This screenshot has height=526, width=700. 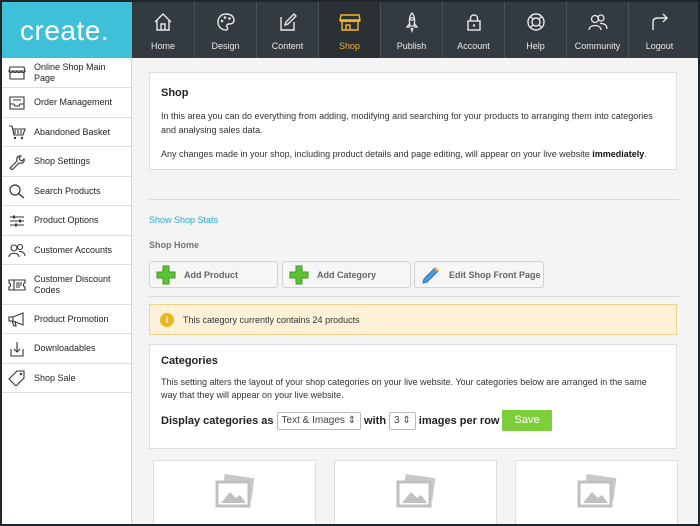 What do you see at coordinates (217, 420) in the screenshot?
I see `display-label: Display categories as` at bounding box center [217, 420].